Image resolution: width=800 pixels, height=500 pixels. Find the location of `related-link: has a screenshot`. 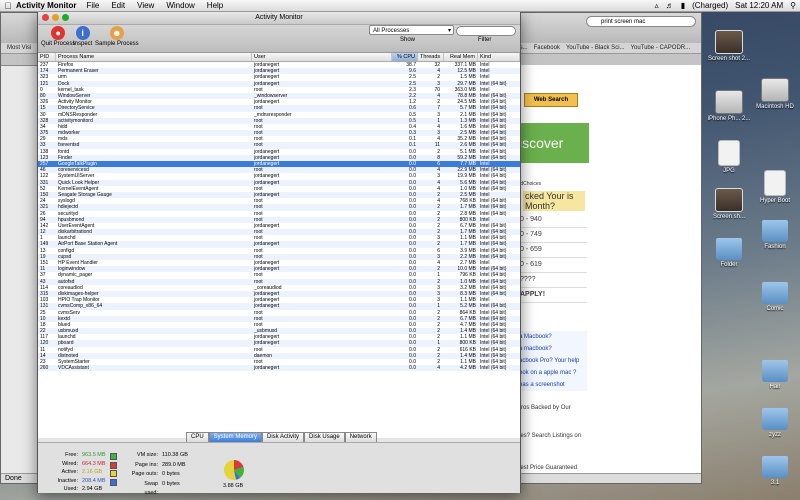

related-link: has a screenshot is located at coordinates (552, 385).